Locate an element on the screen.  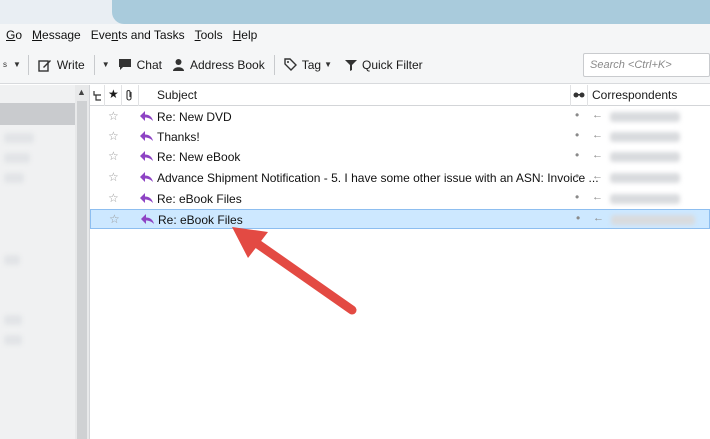
get-messages-dropdown-icon: s is located at coordinates (5, 64).